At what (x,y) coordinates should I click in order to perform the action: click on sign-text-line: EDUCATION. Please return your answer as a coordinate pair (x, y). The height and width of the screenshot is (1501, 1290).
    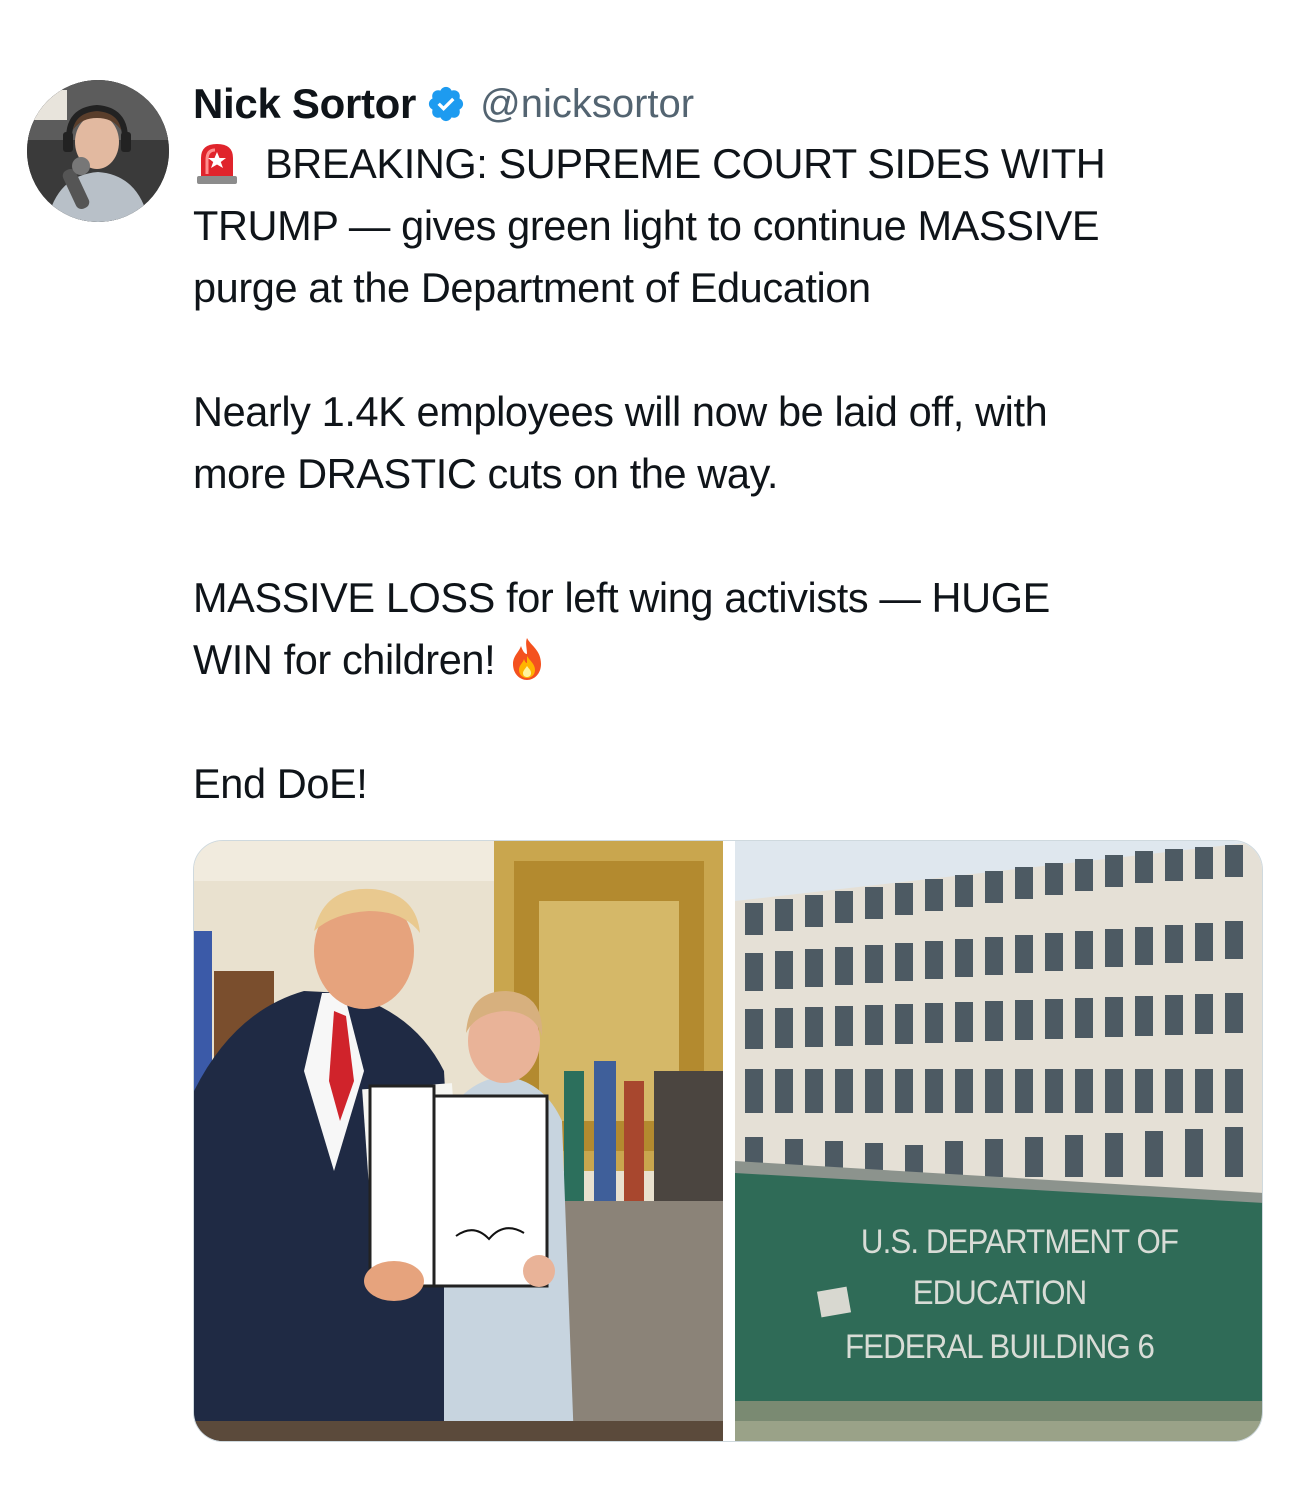
    Looking at the image, I should click on (1000, 1293).